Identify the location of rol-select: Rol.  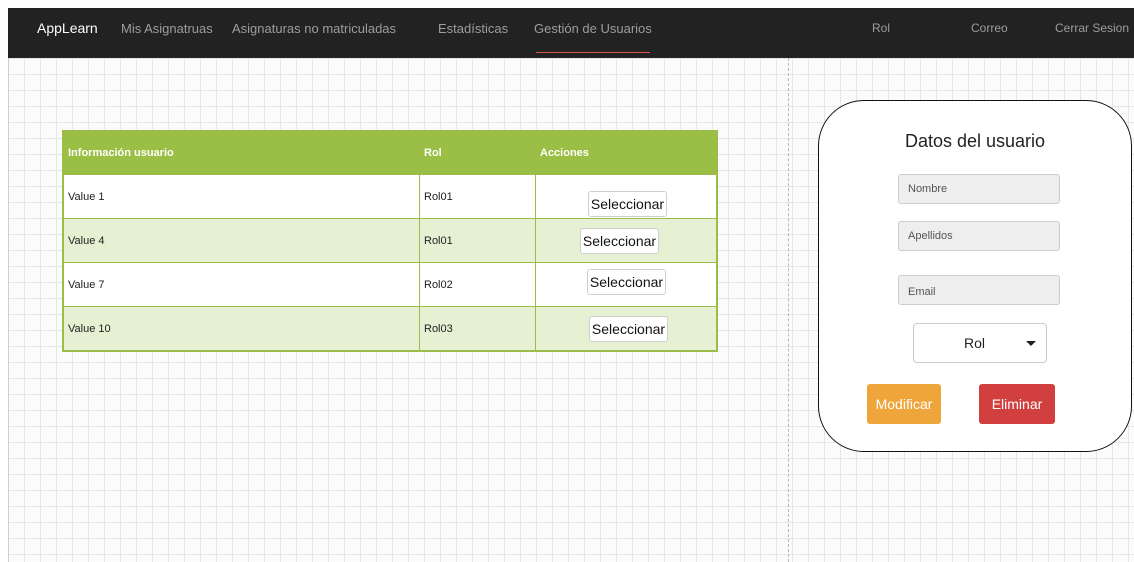
(980, 343).